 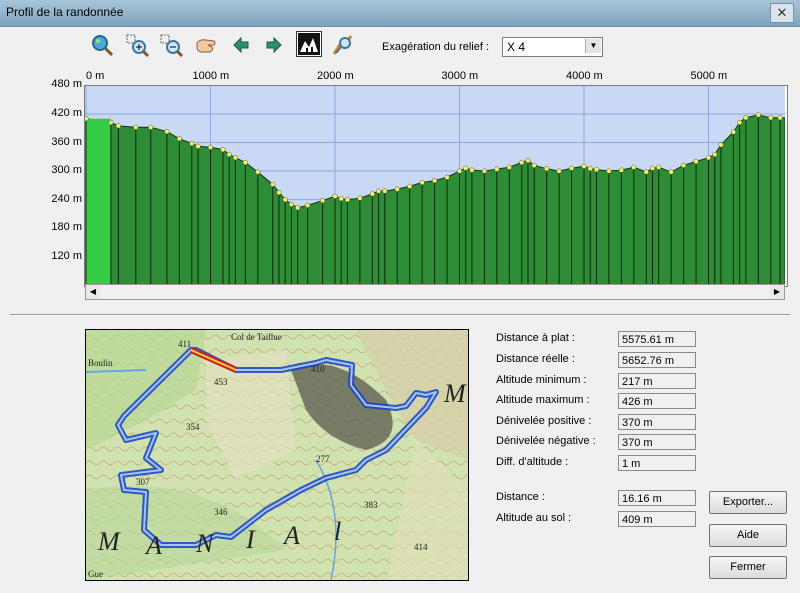 What do you see at coordinates (66, 141) in the screenshot?
I see `y-tick-label-2: 360 m` at bounding box center [66, 141].